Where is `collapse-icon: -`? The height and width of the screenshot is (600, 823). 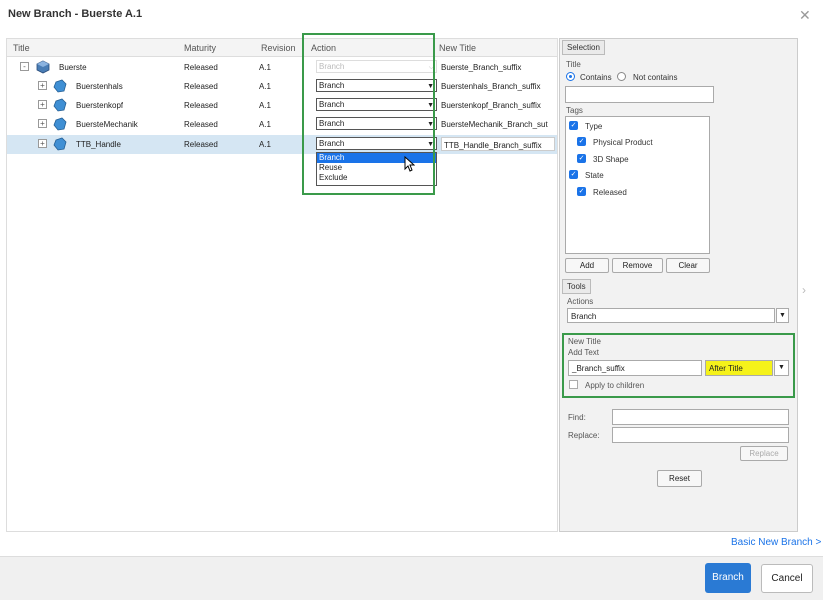 collapse-icon: - is located at coordinates (24, 66).